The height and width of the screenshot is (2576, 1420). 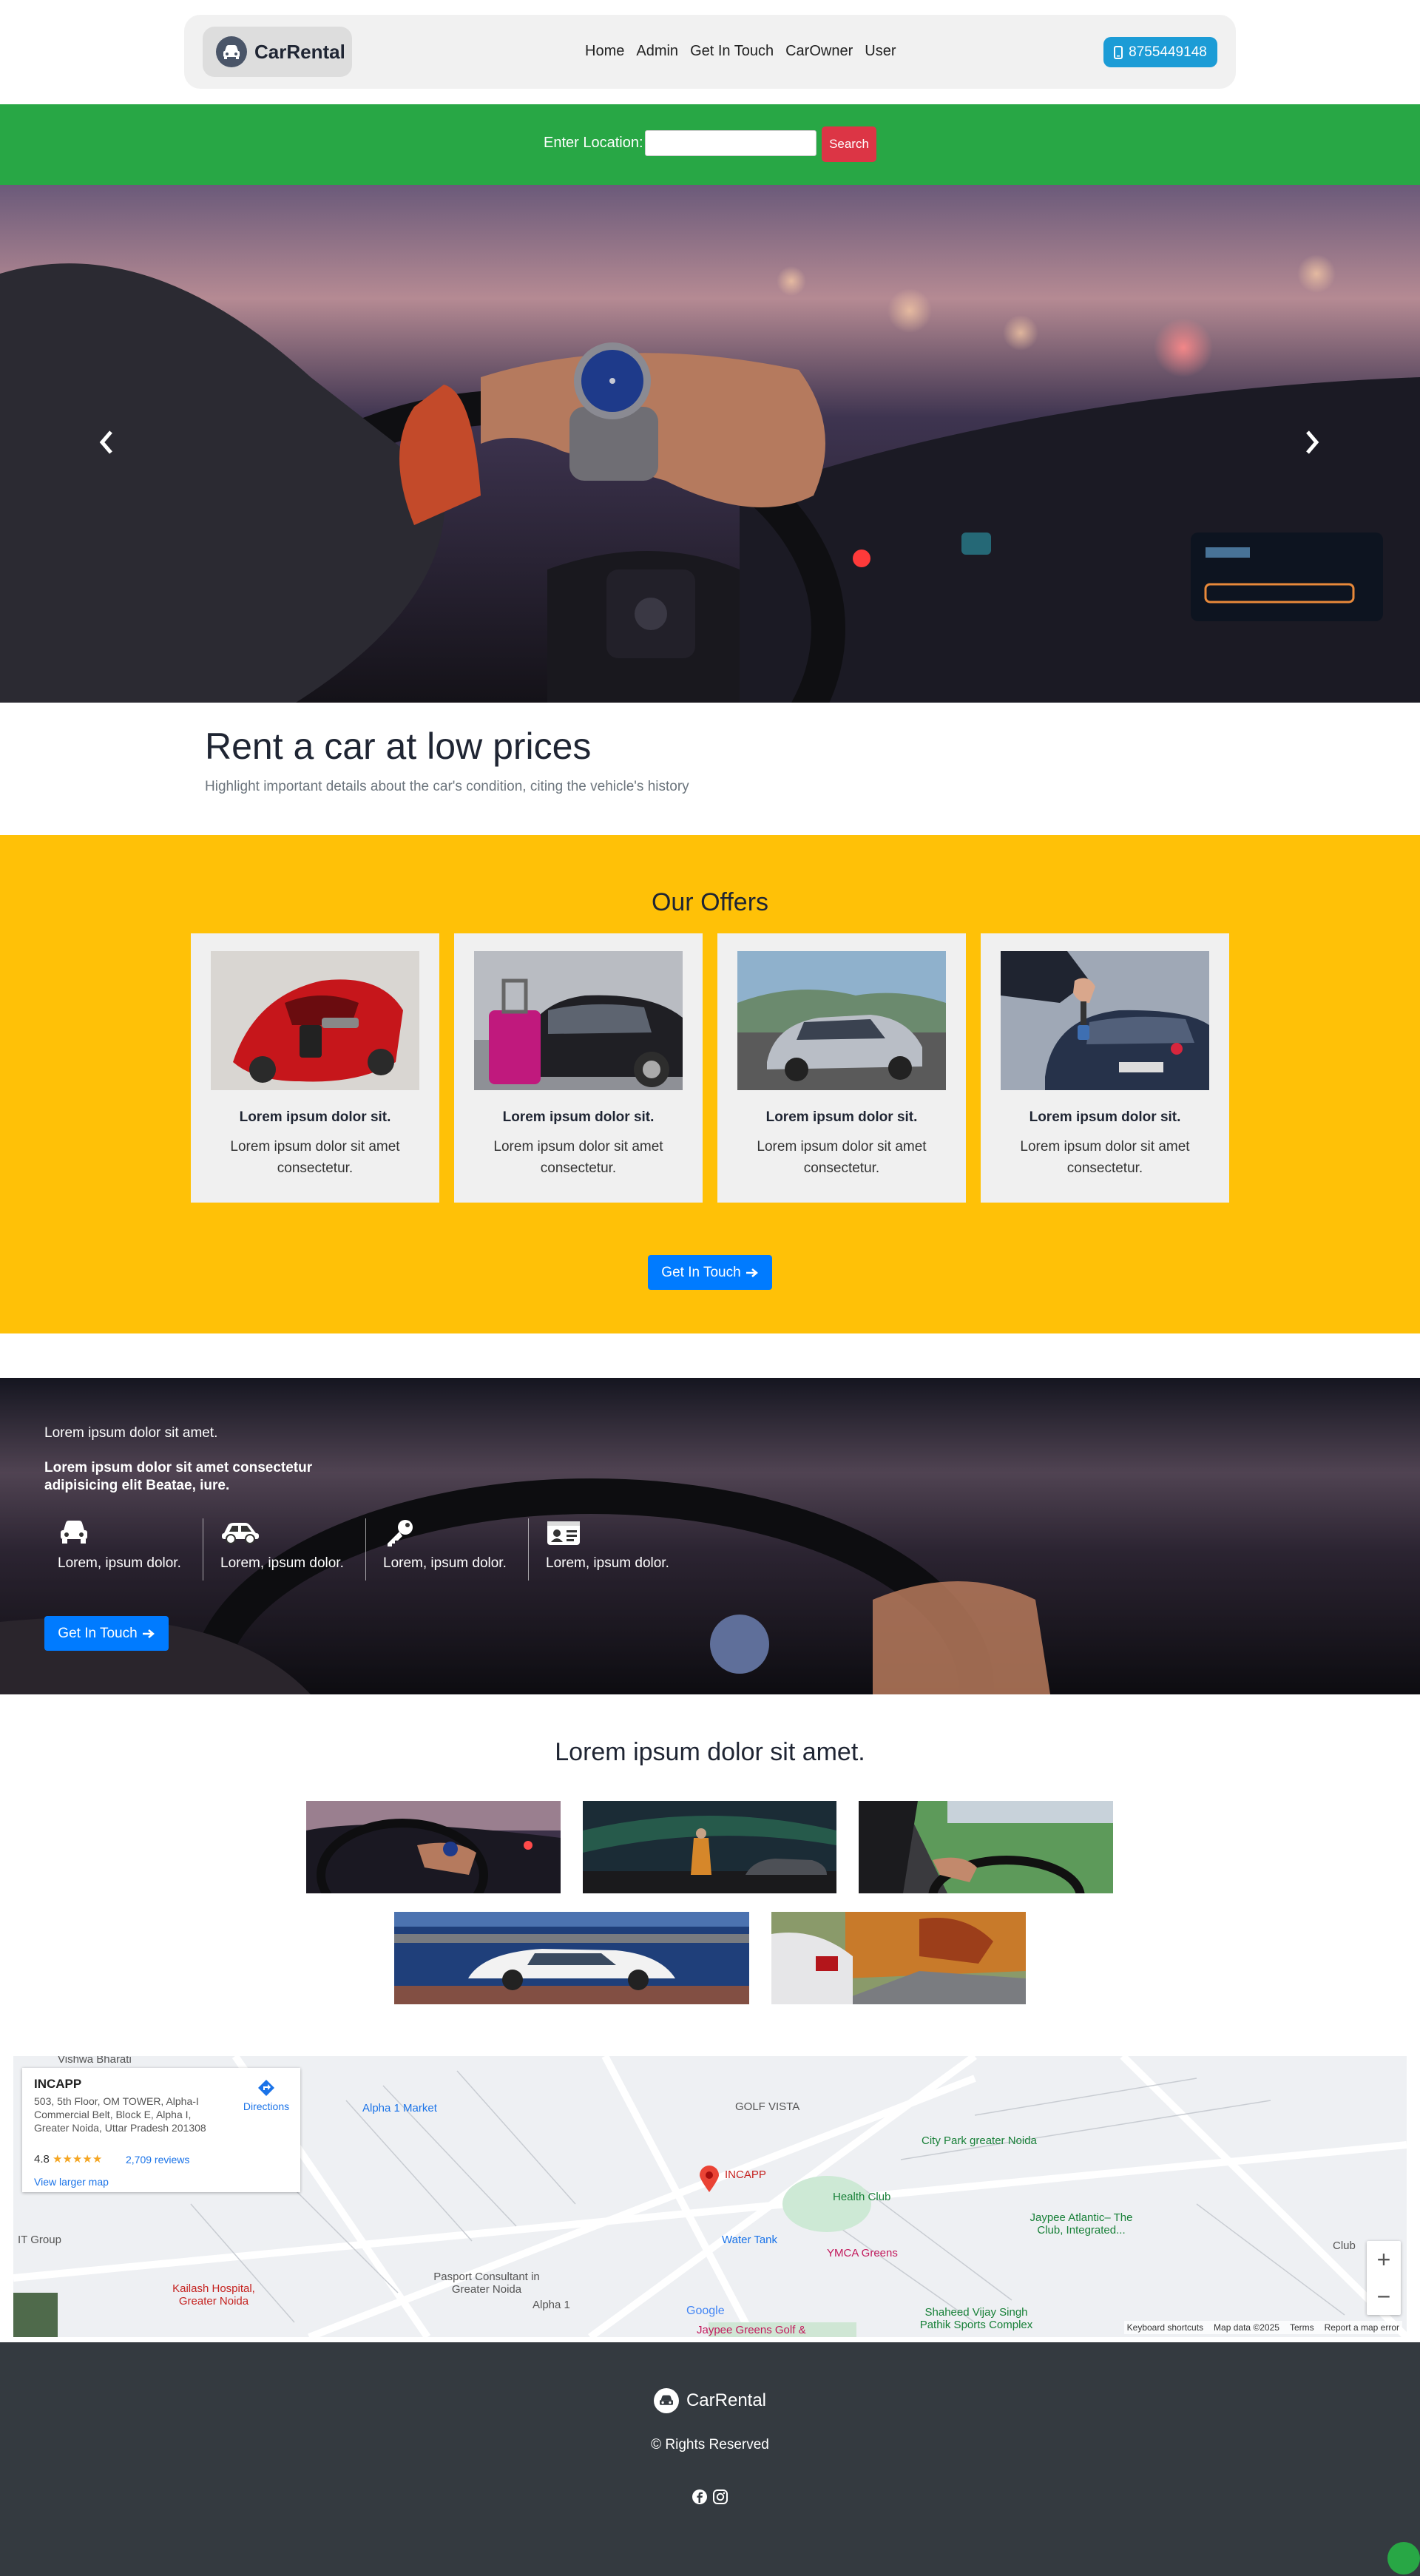 What do you see at coordinates (1384, 2296) in the screenshot?
I see `zoom-out-button: −` at bounding box center [1384, 2296].